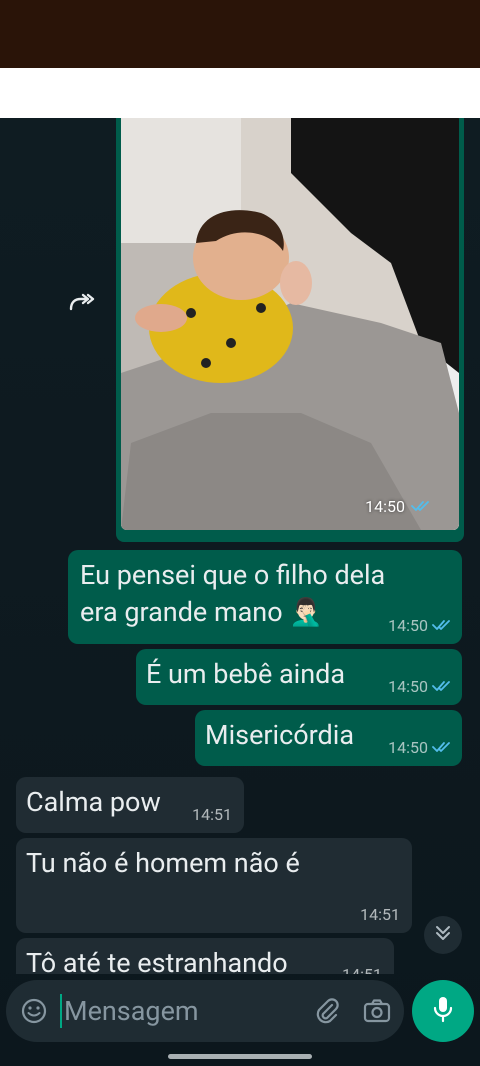  Describe the element at coordinates (240, 34) in the screenshot. I see `status-bar-area` at that location.